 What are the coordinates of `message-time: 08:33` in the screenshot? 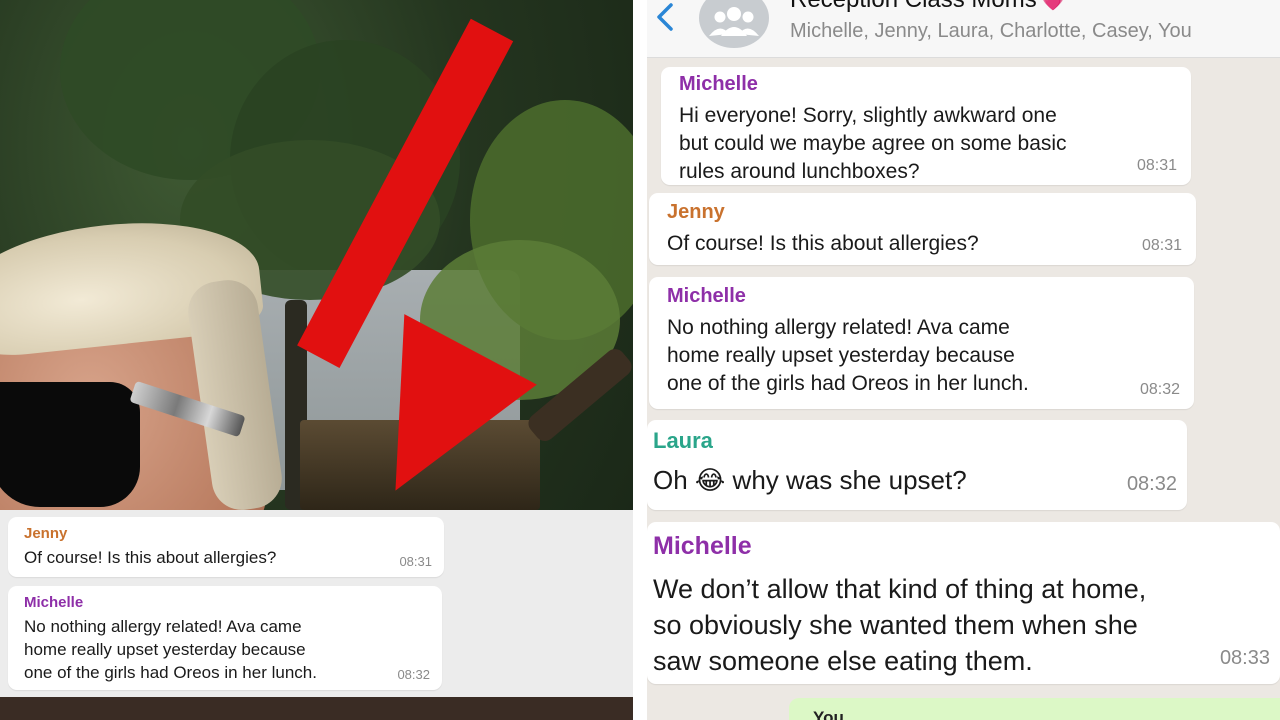 It's located at (1244, 658).